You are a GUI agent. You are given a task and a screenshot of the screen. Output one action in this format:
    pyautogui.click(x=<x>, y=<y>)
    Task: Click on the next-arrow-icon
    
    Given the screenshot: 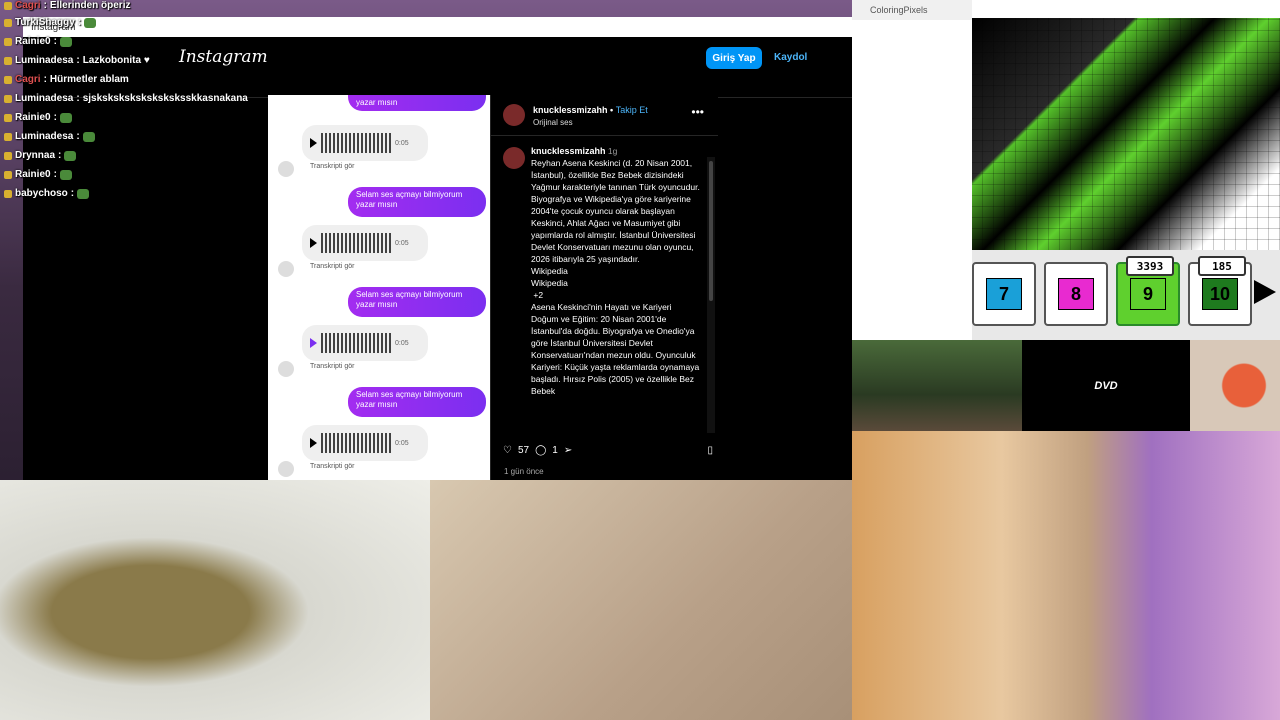 What is the action you would take?
    pyautogui.click(x=1265, y=292)
    